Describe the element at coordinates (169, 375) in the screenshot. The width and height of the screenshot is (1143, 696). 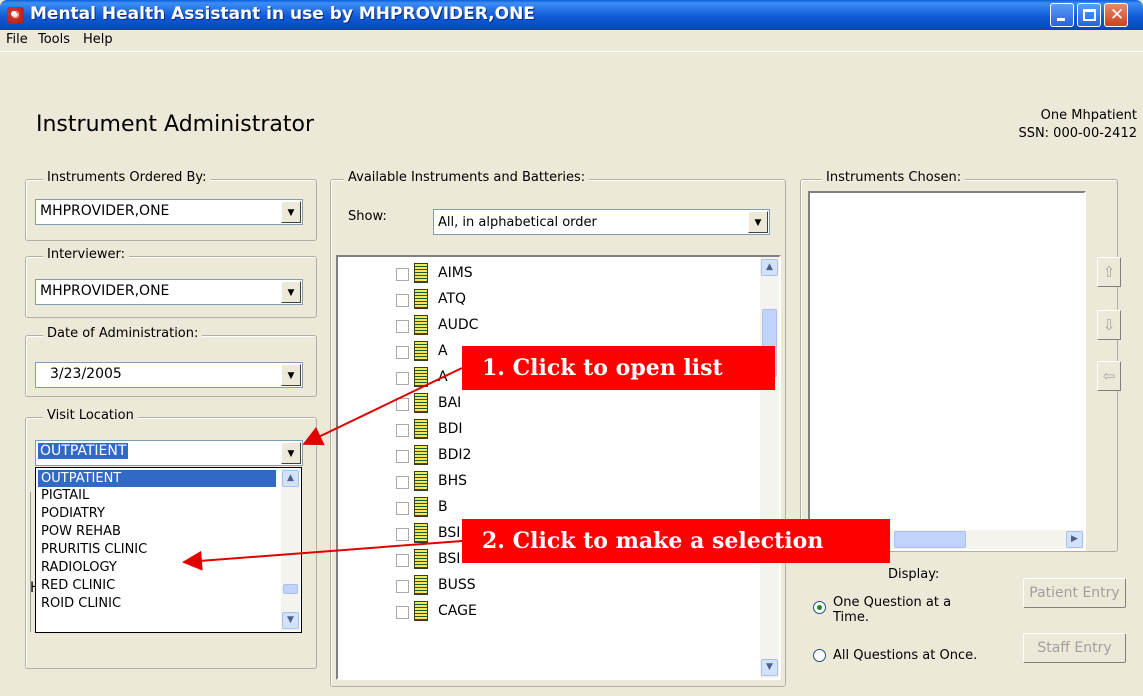
I see `date-picker: 3/23/2005 ▼` at that location.